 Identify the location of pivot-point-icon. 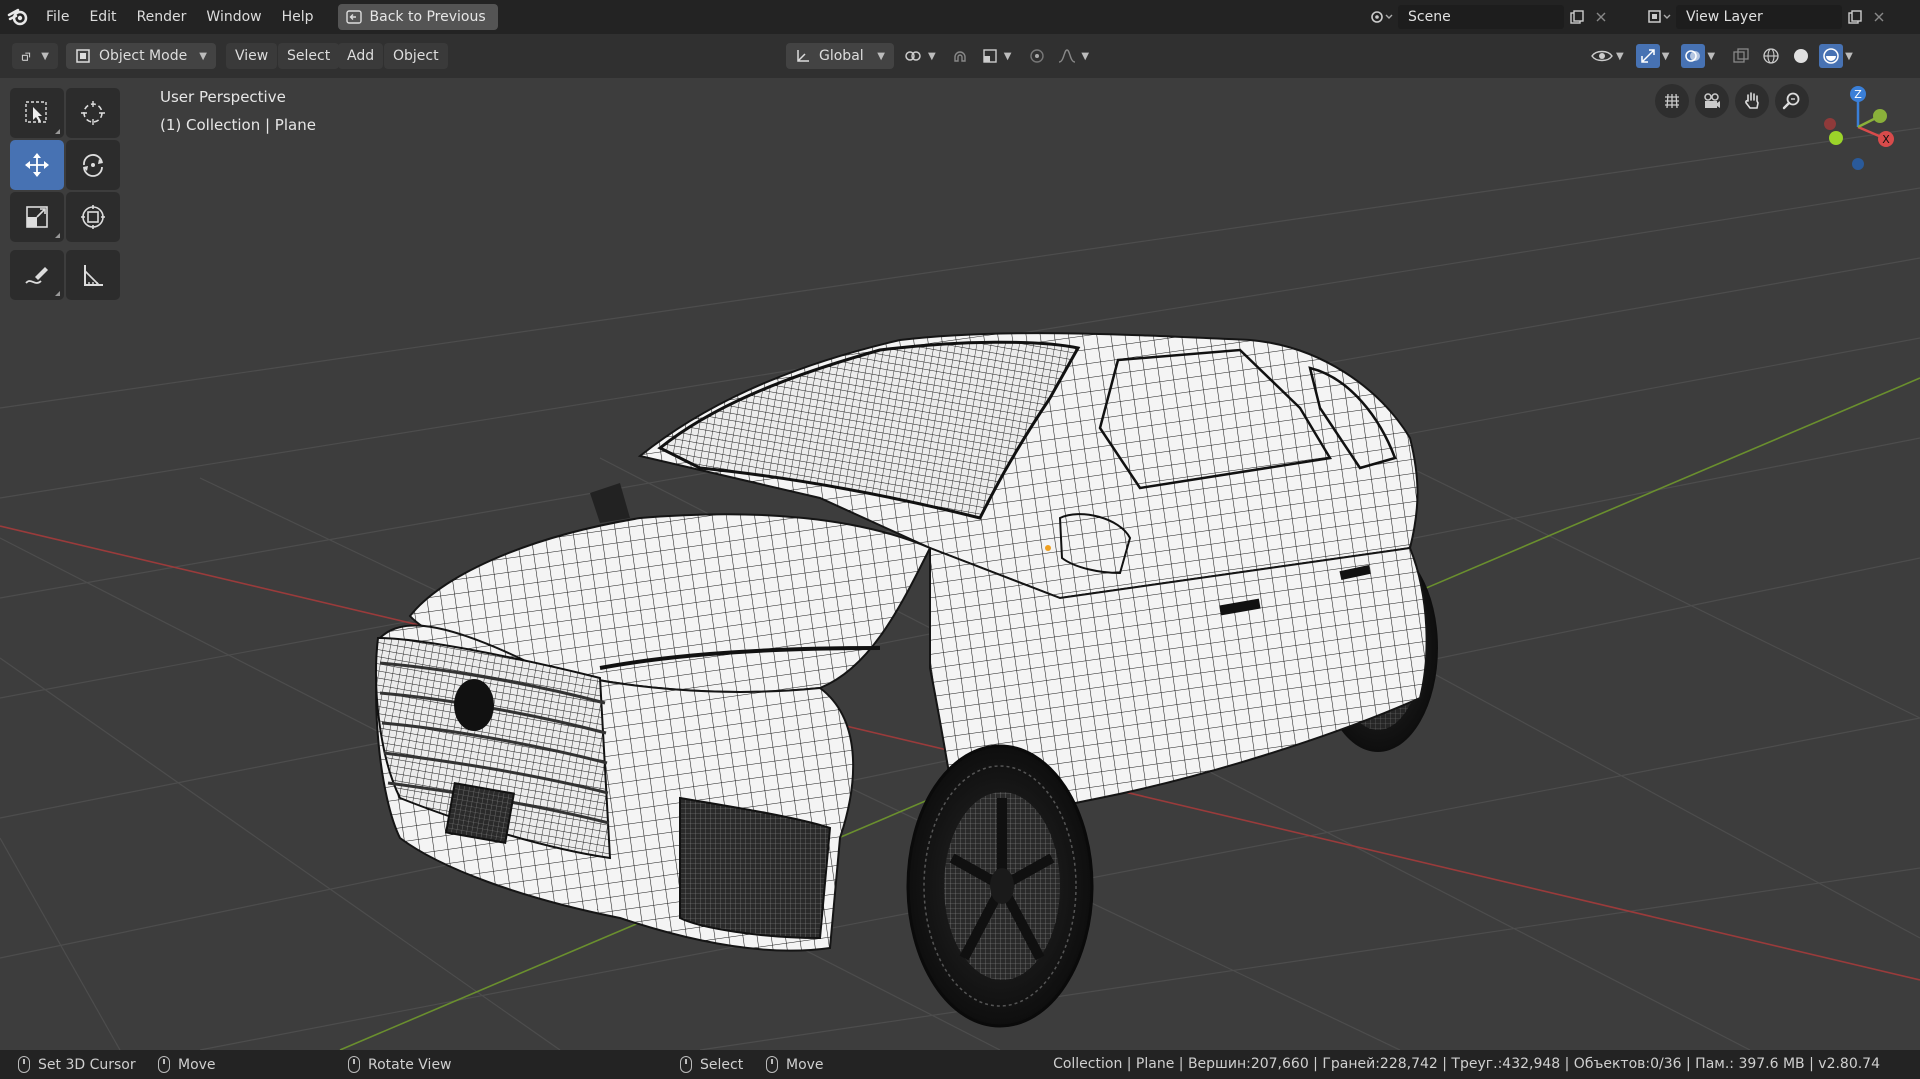
(914, 56).